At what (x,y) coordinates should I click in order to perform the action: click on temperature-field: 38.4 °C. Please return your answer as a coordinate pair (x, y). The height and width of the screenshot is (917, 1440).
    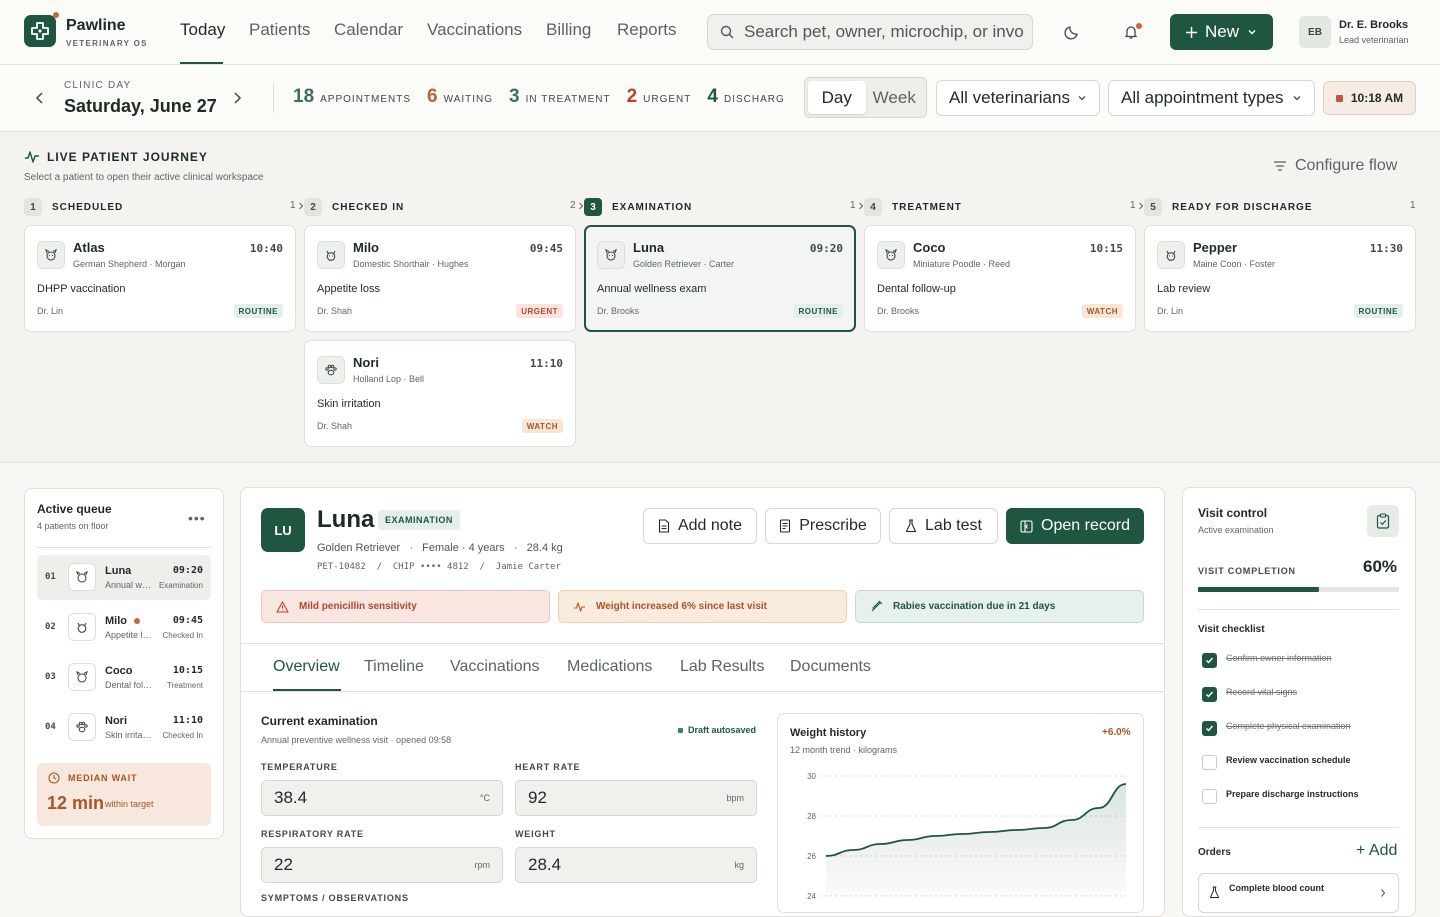
    Looking at the image, I should click on (382, 798).